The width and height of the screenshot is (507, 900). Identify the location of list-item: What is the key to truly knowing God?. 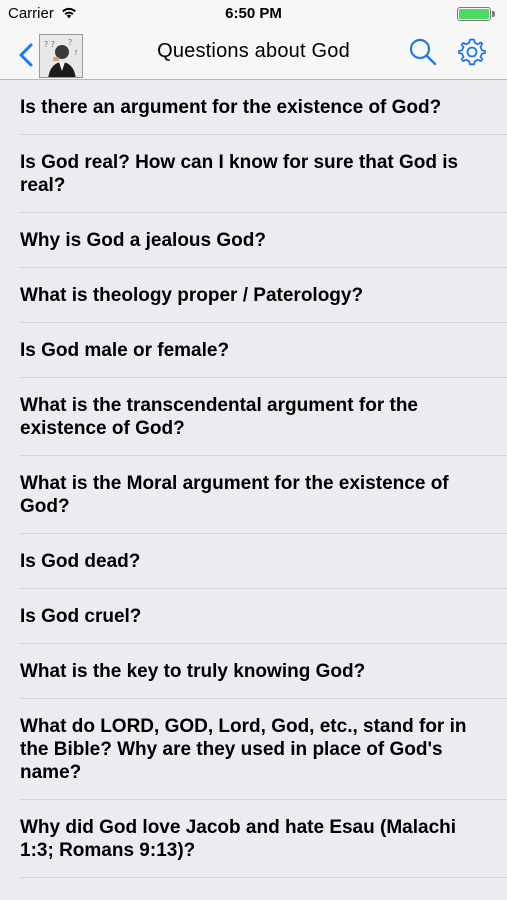
(253, 671).